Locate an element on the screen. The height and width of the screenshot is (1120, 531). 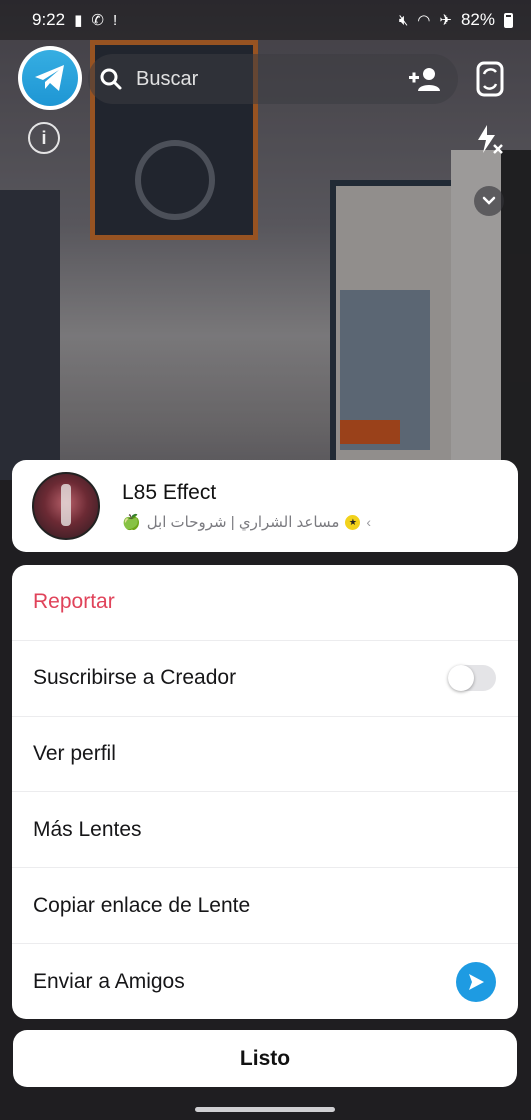
telegram-icon is located at coordinates (50, 78).